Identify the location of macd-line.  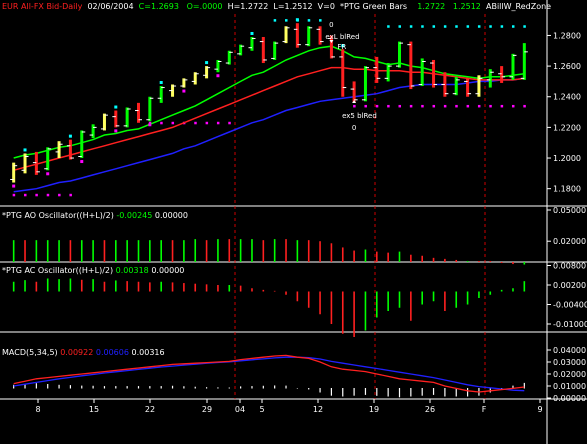
(269, 373).